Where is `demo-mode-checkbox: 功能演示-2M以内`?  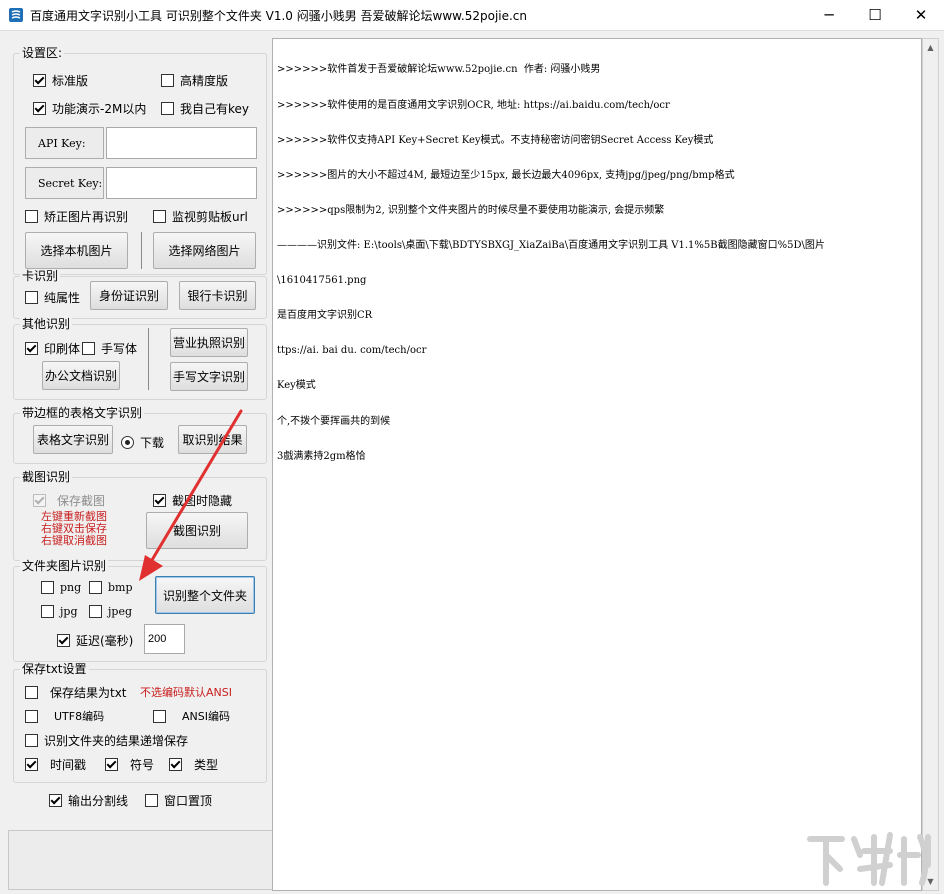 demo-mode-checkbox: 功能演示-2M以内 is located at coordinates (89, 108).